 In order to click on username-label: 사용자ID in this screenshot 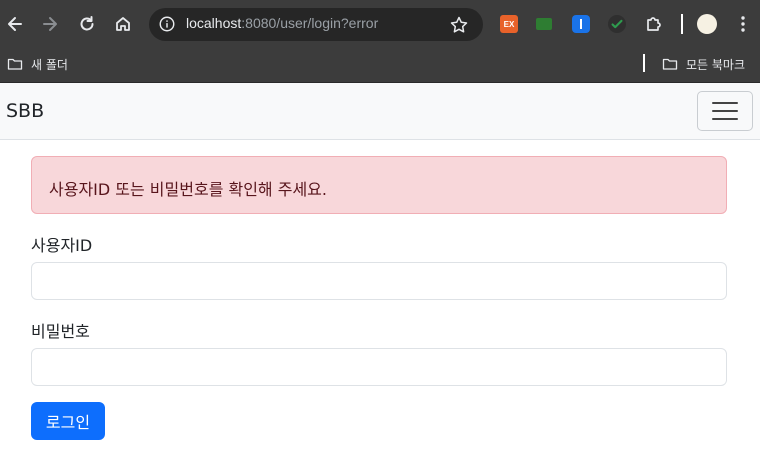, I will do `click(62, 245)`.